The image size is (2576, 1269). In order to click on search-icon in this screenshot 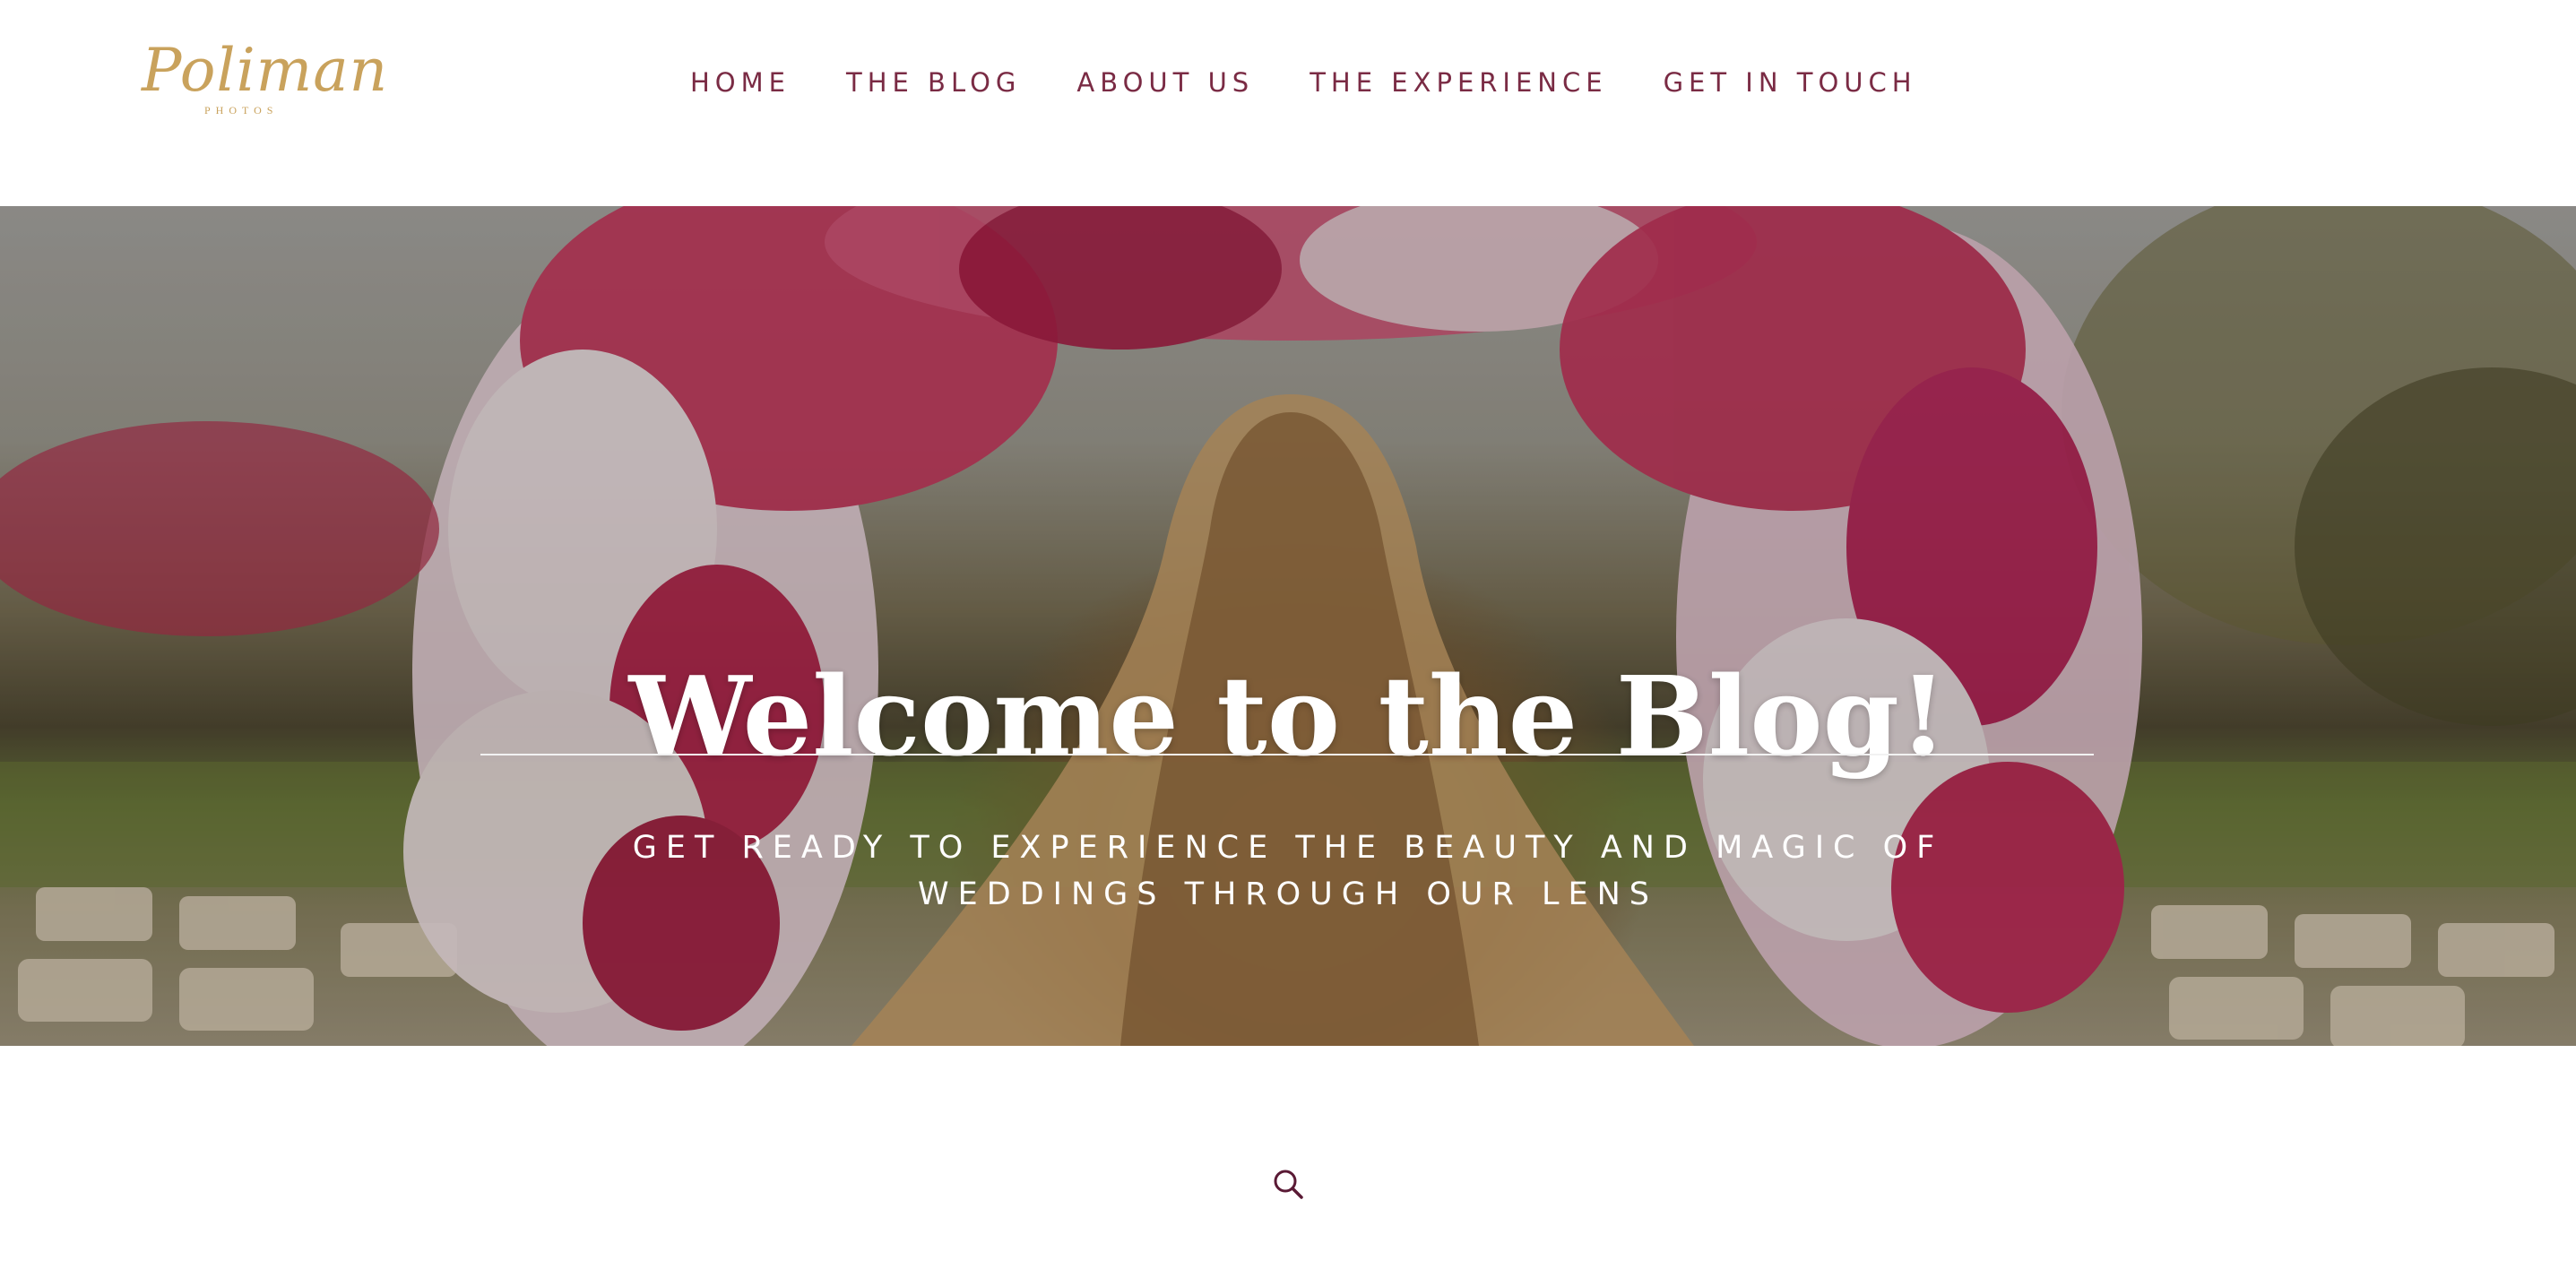, I will do `click(1288, 1185)`.